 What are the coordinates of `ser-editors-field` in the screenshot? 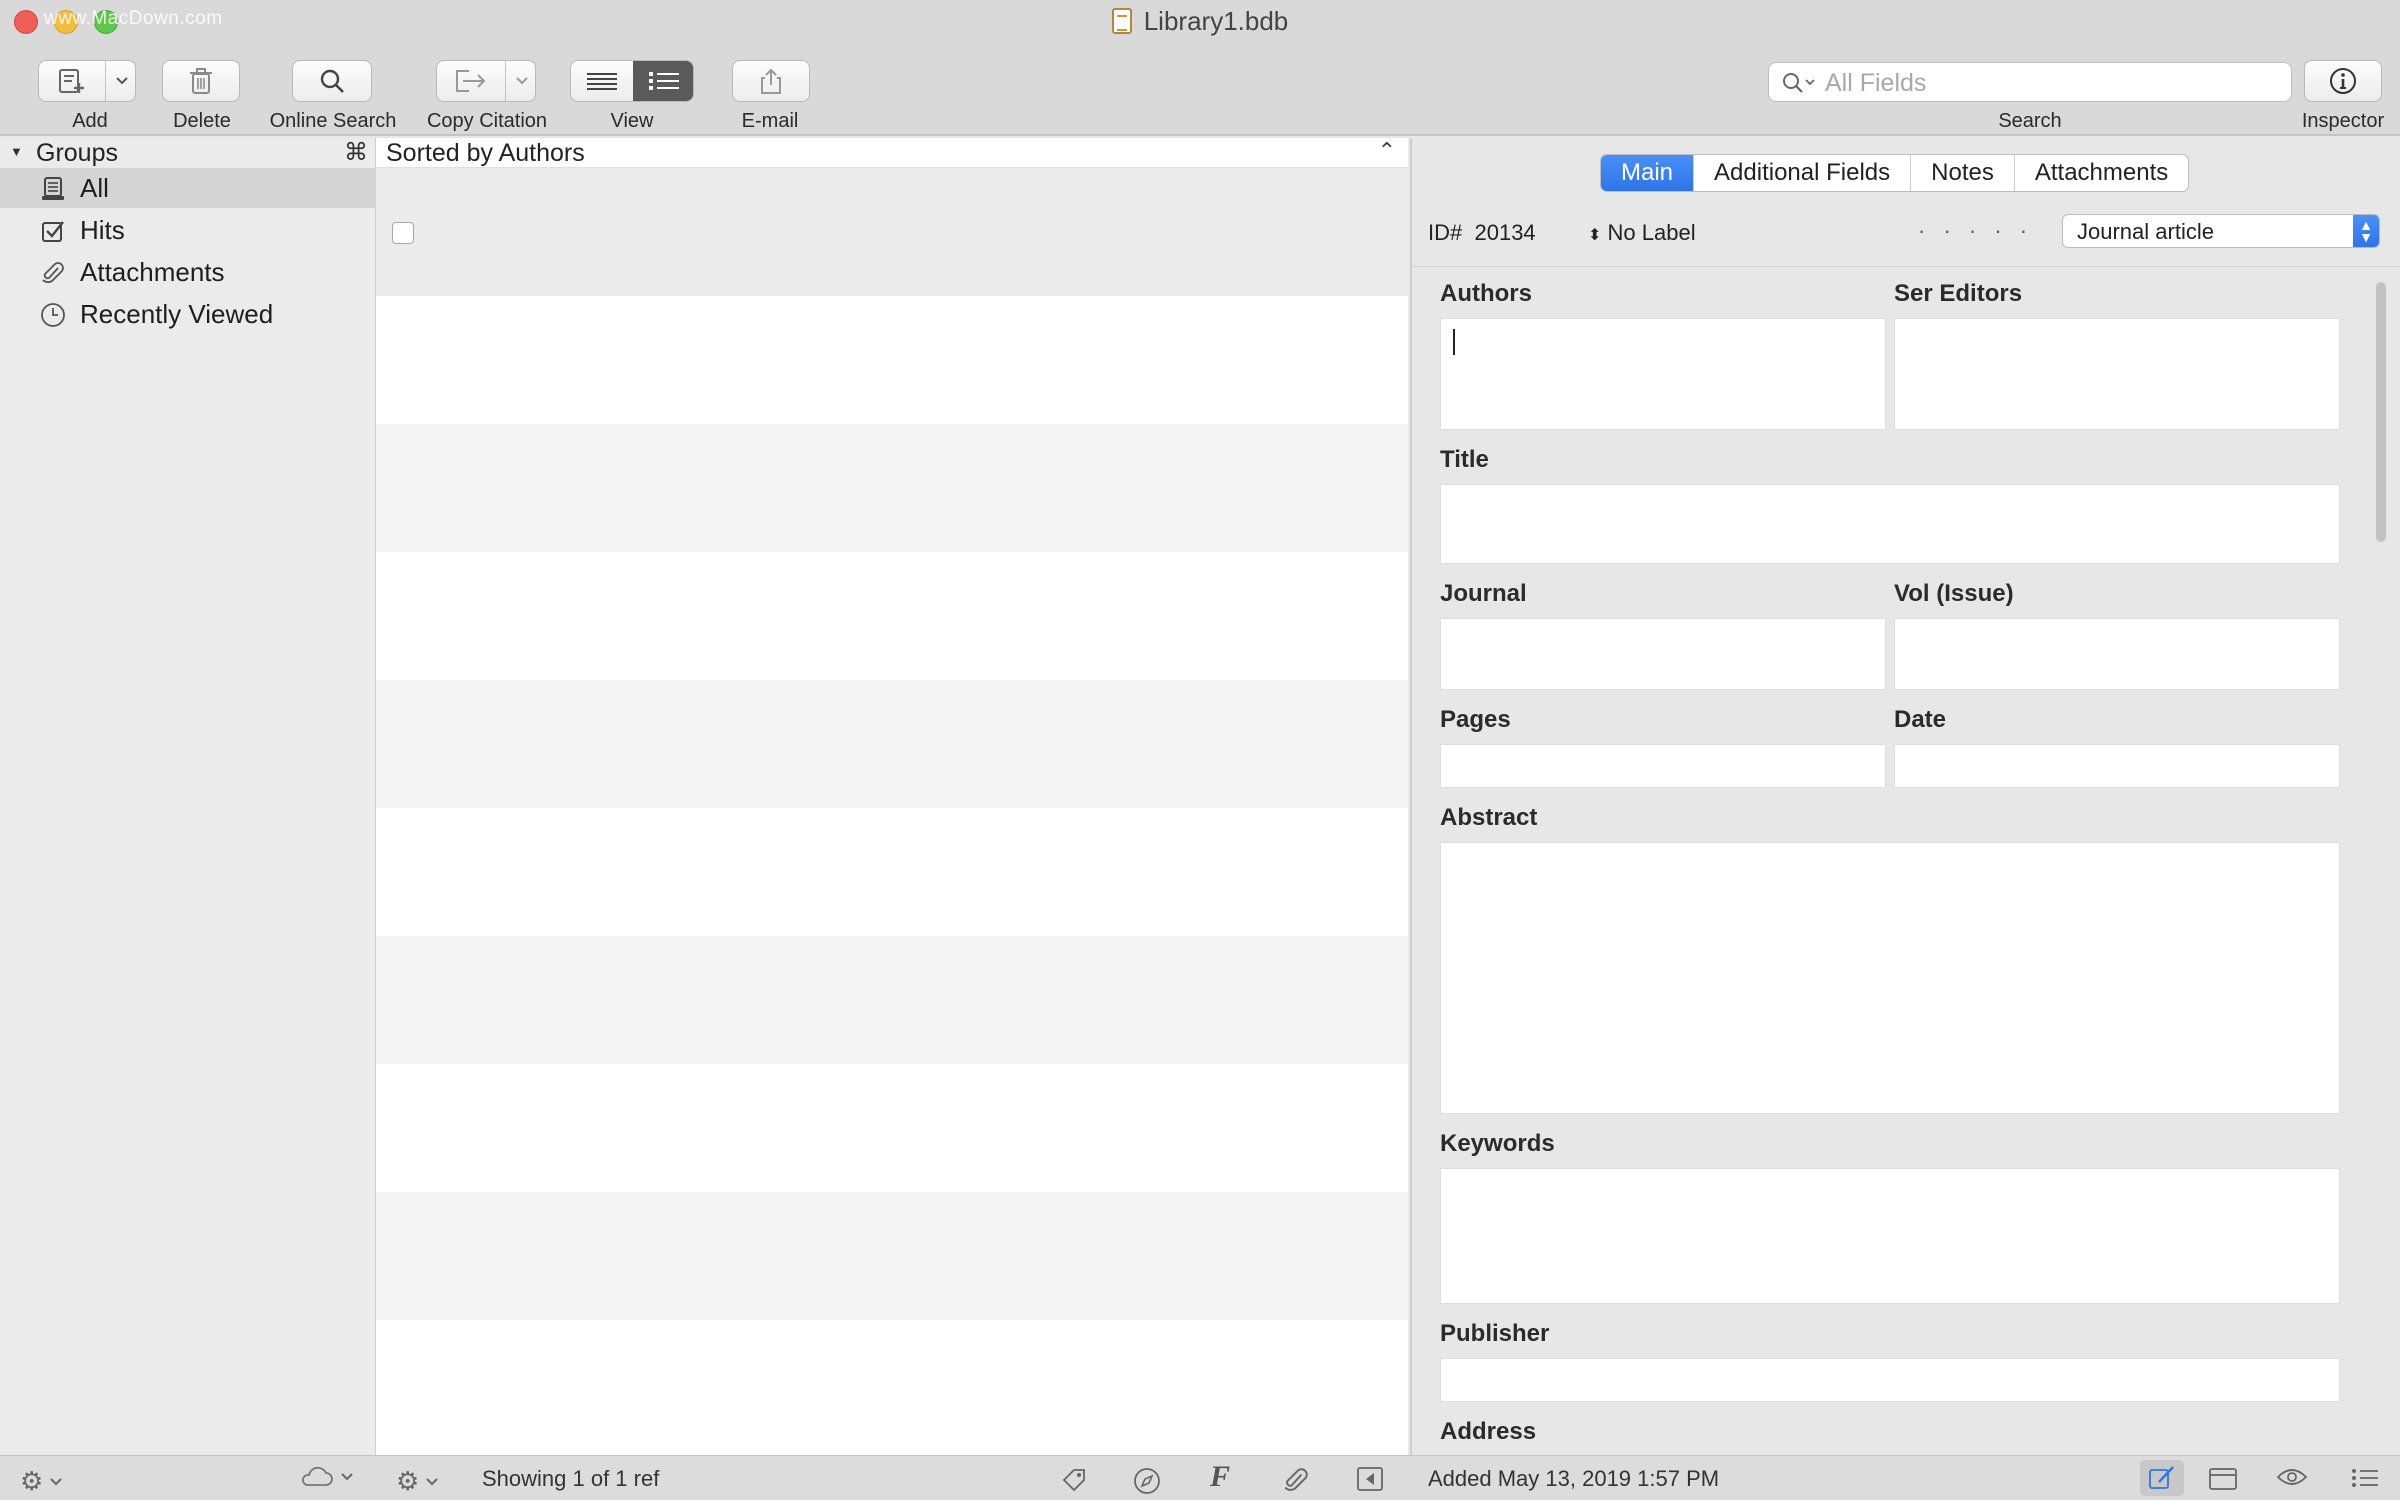 It's located at (2117, 374).